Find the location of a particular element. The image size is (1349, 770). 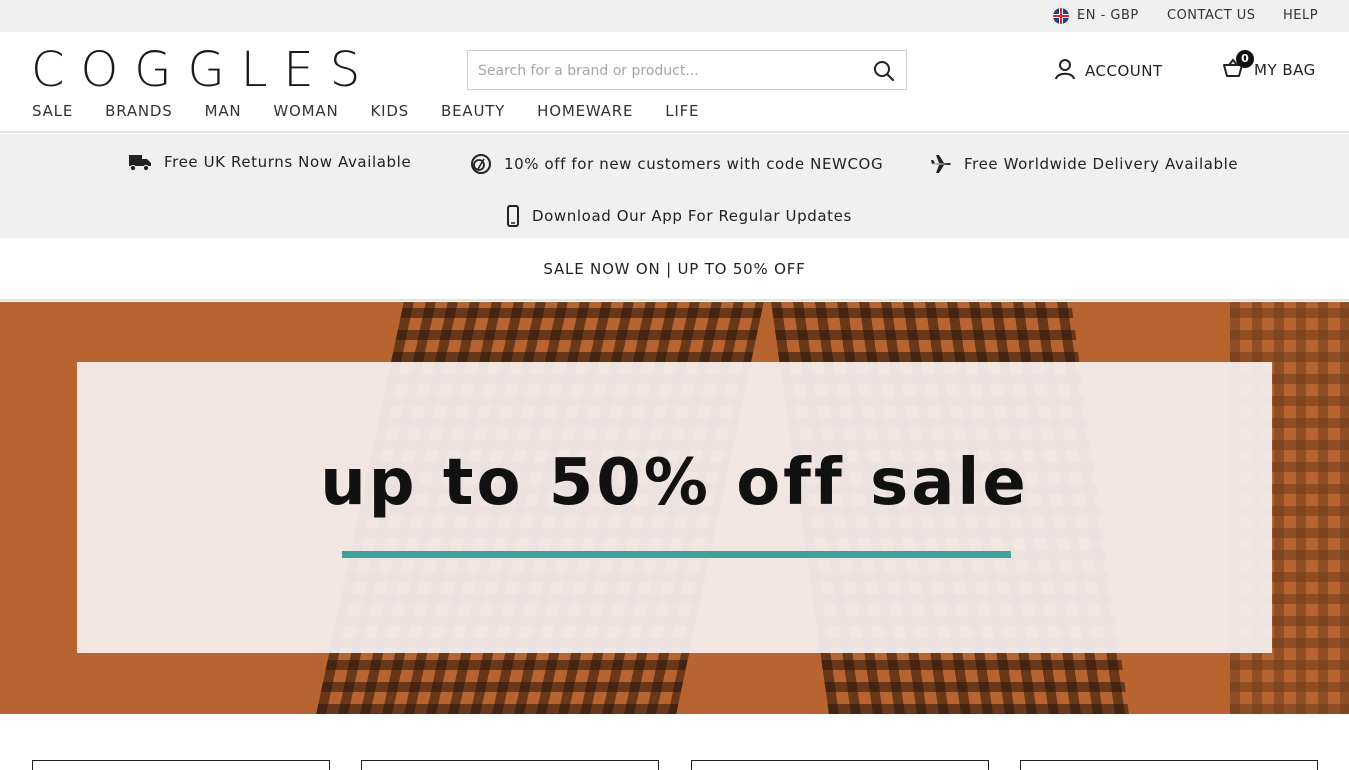

nav-item-homeware: HOMEWARE is located at coordinates (585, 111).